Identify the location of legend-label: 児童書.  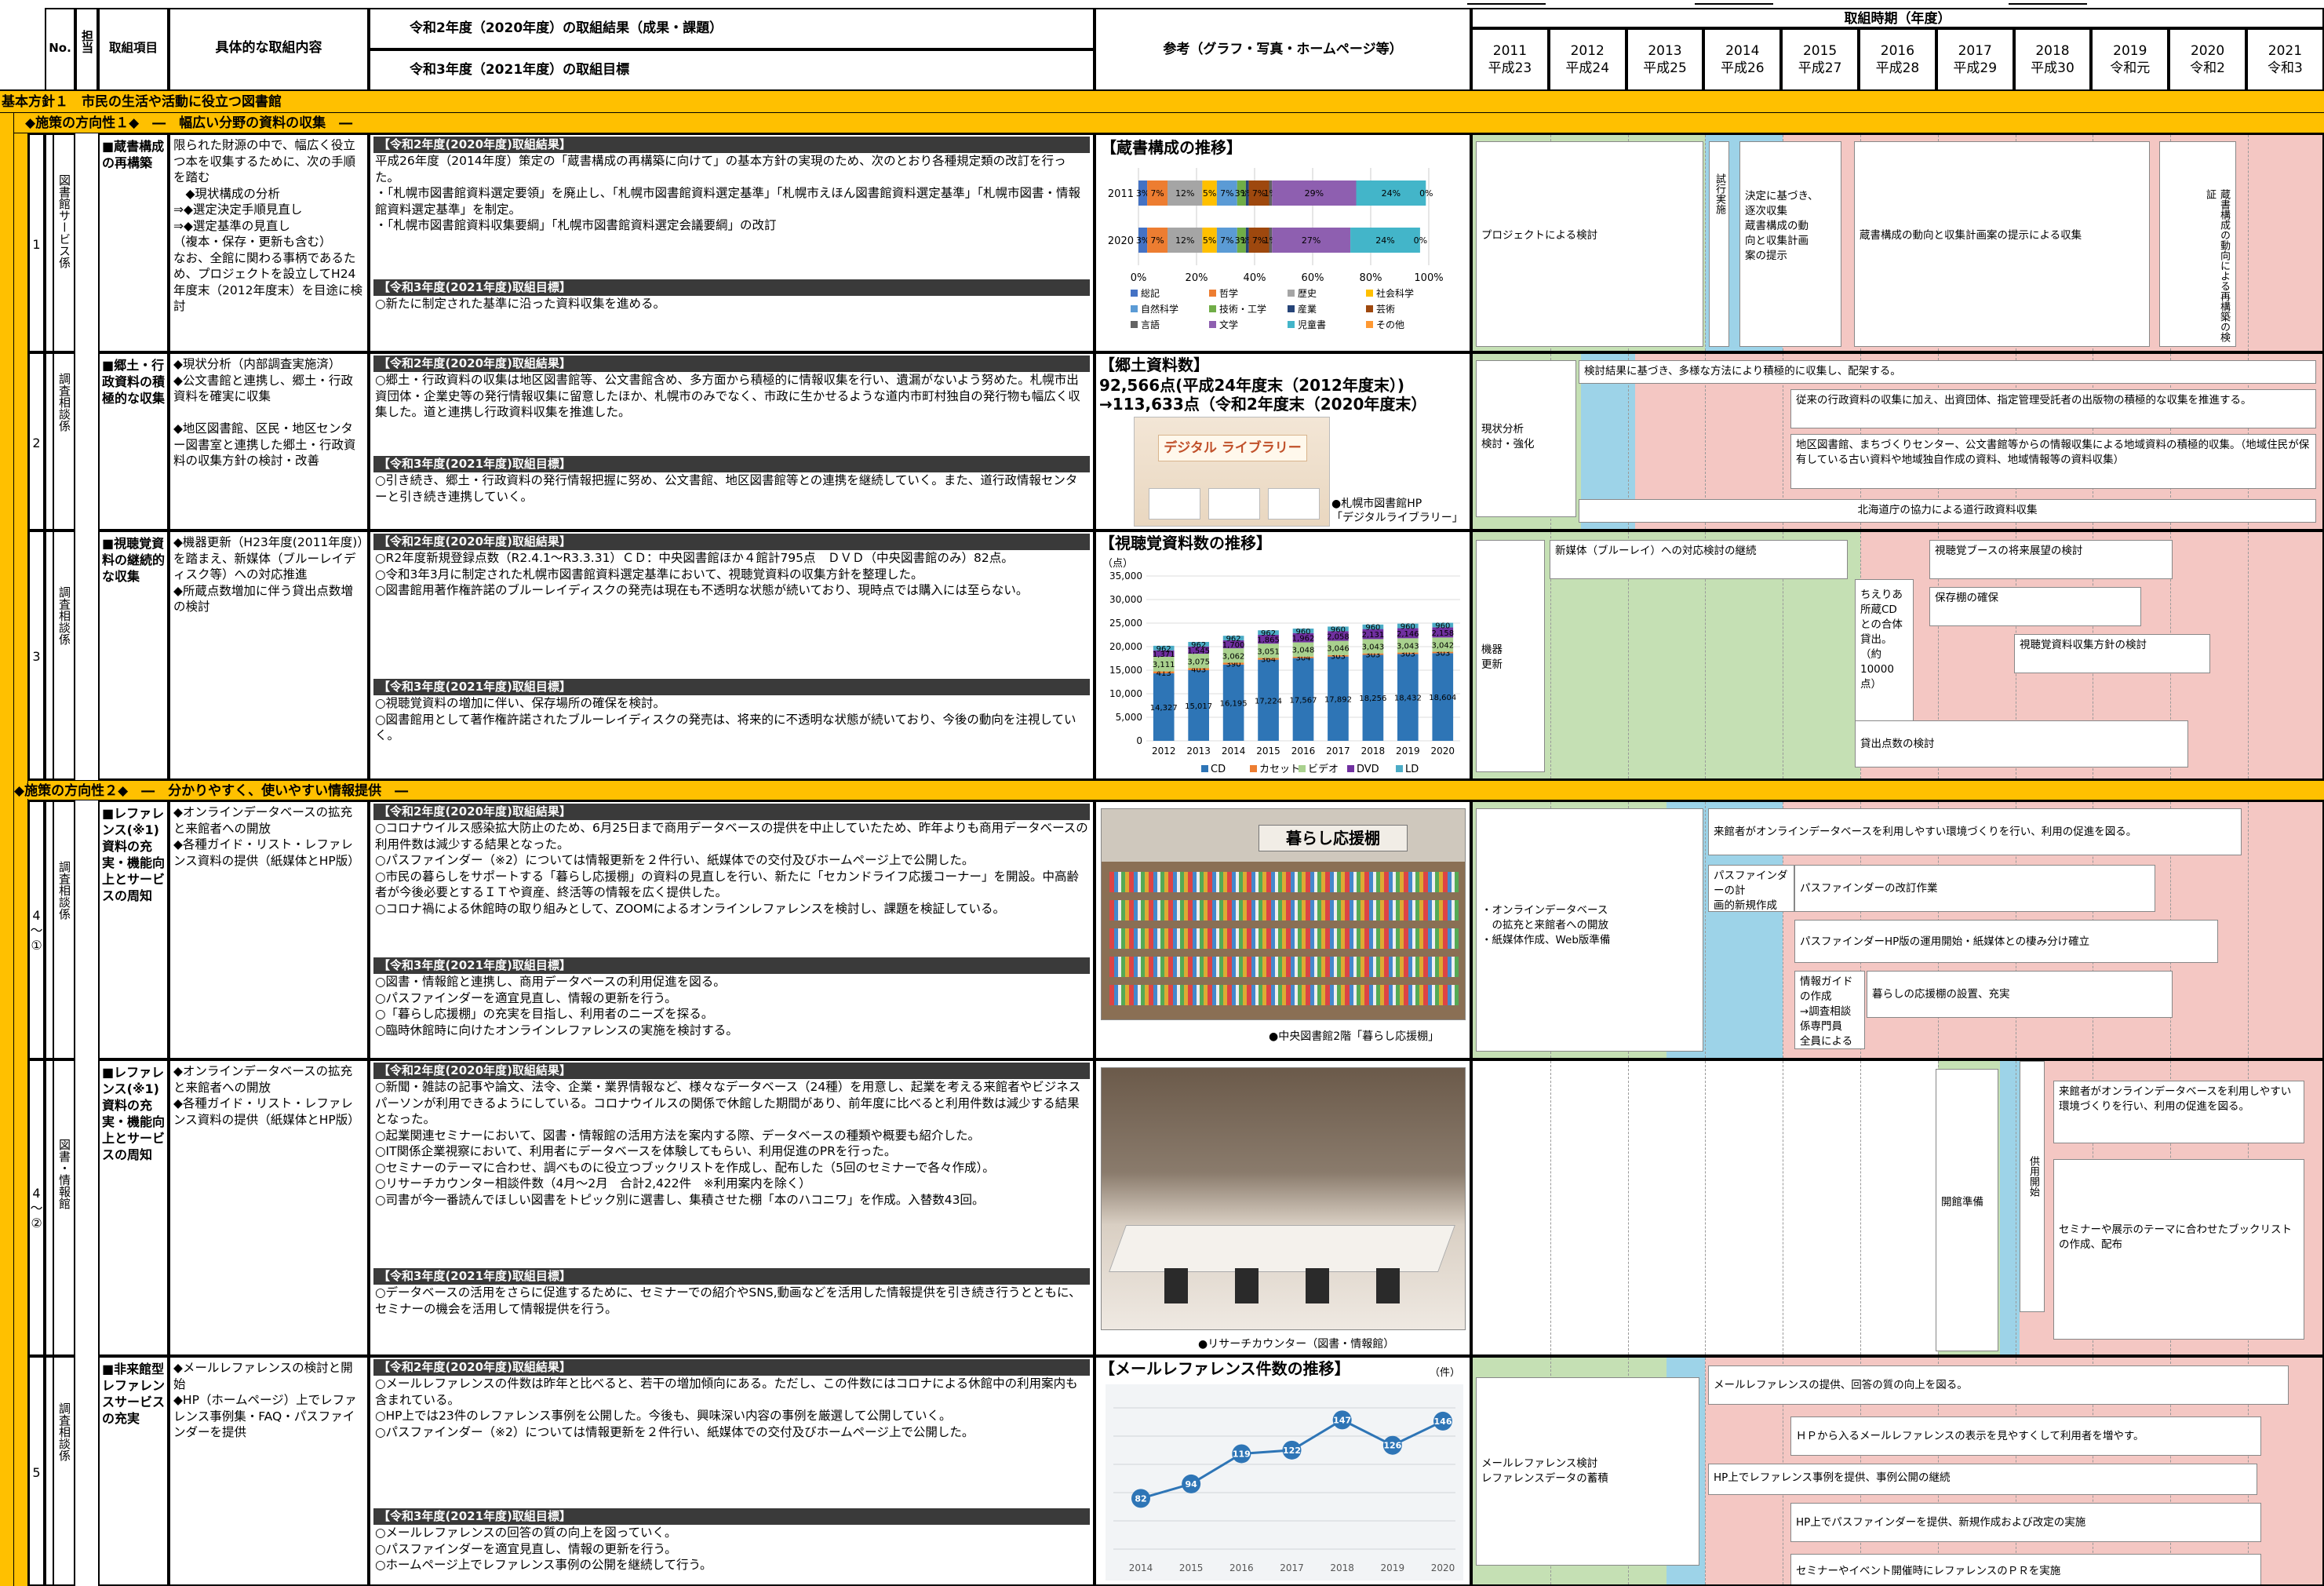
(1312, 324).